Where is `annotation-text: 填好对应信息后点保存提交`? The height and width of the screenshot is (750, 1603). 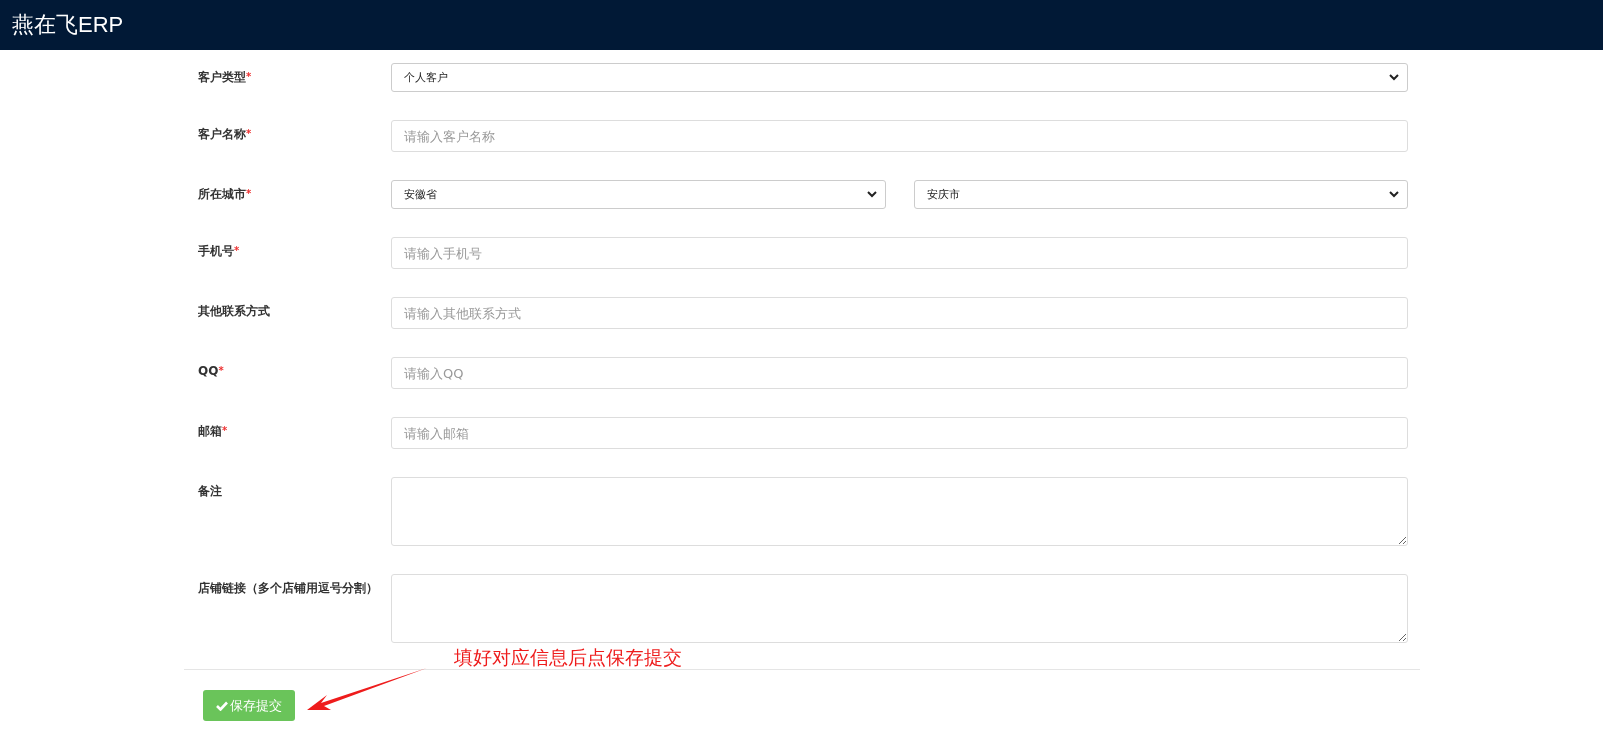
annotation-text: 填好对应信息后点保存提交 is located at coordinates (568, 657).